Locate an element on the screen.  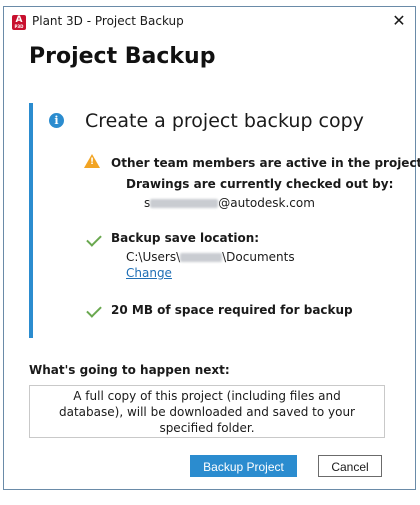
title-bar: A P3D Plant 3D - Project Backup ✕ is located at coordinates (209, 22).